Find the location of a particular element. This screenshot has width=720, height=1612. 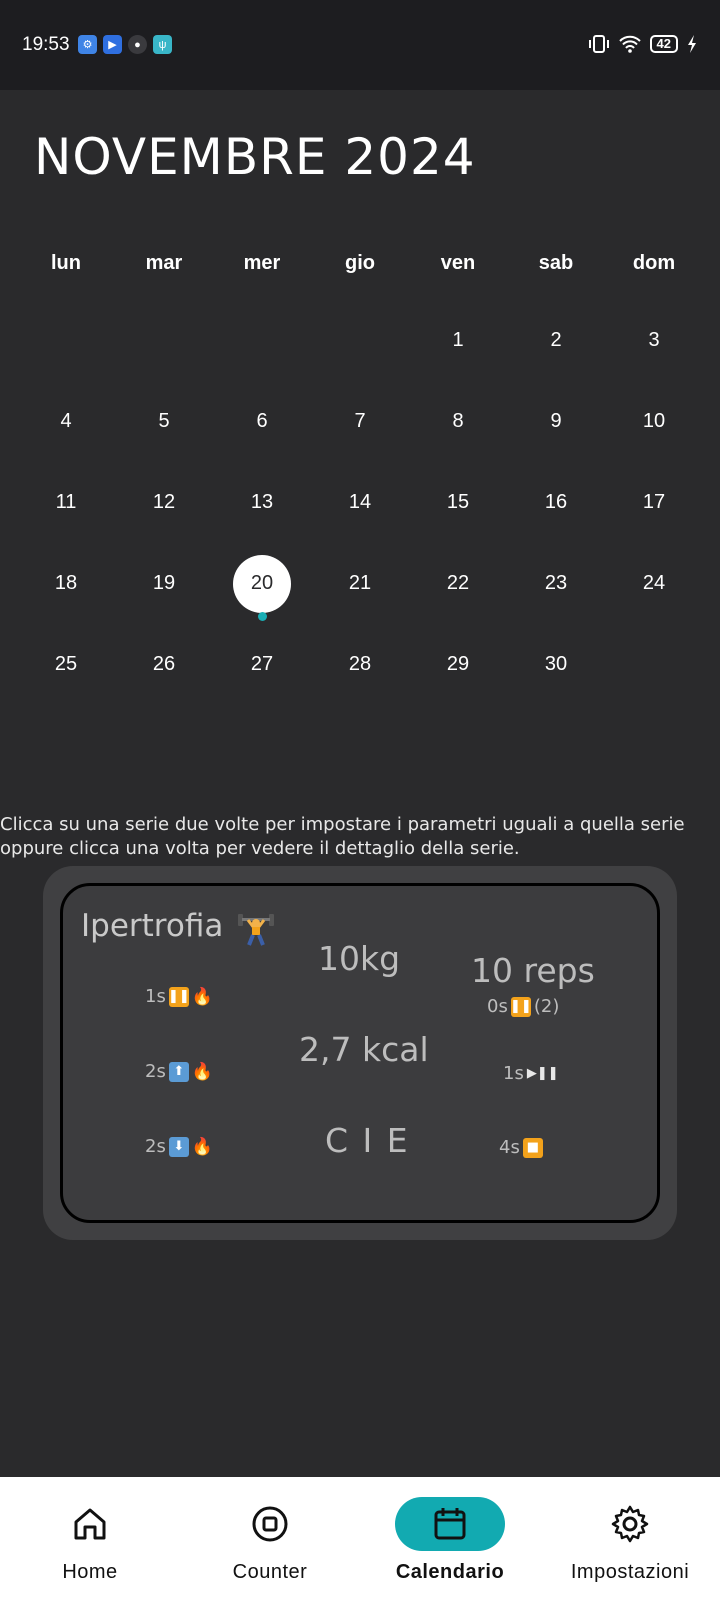

calendar-day: 23 is located at coordinates (556, 583).